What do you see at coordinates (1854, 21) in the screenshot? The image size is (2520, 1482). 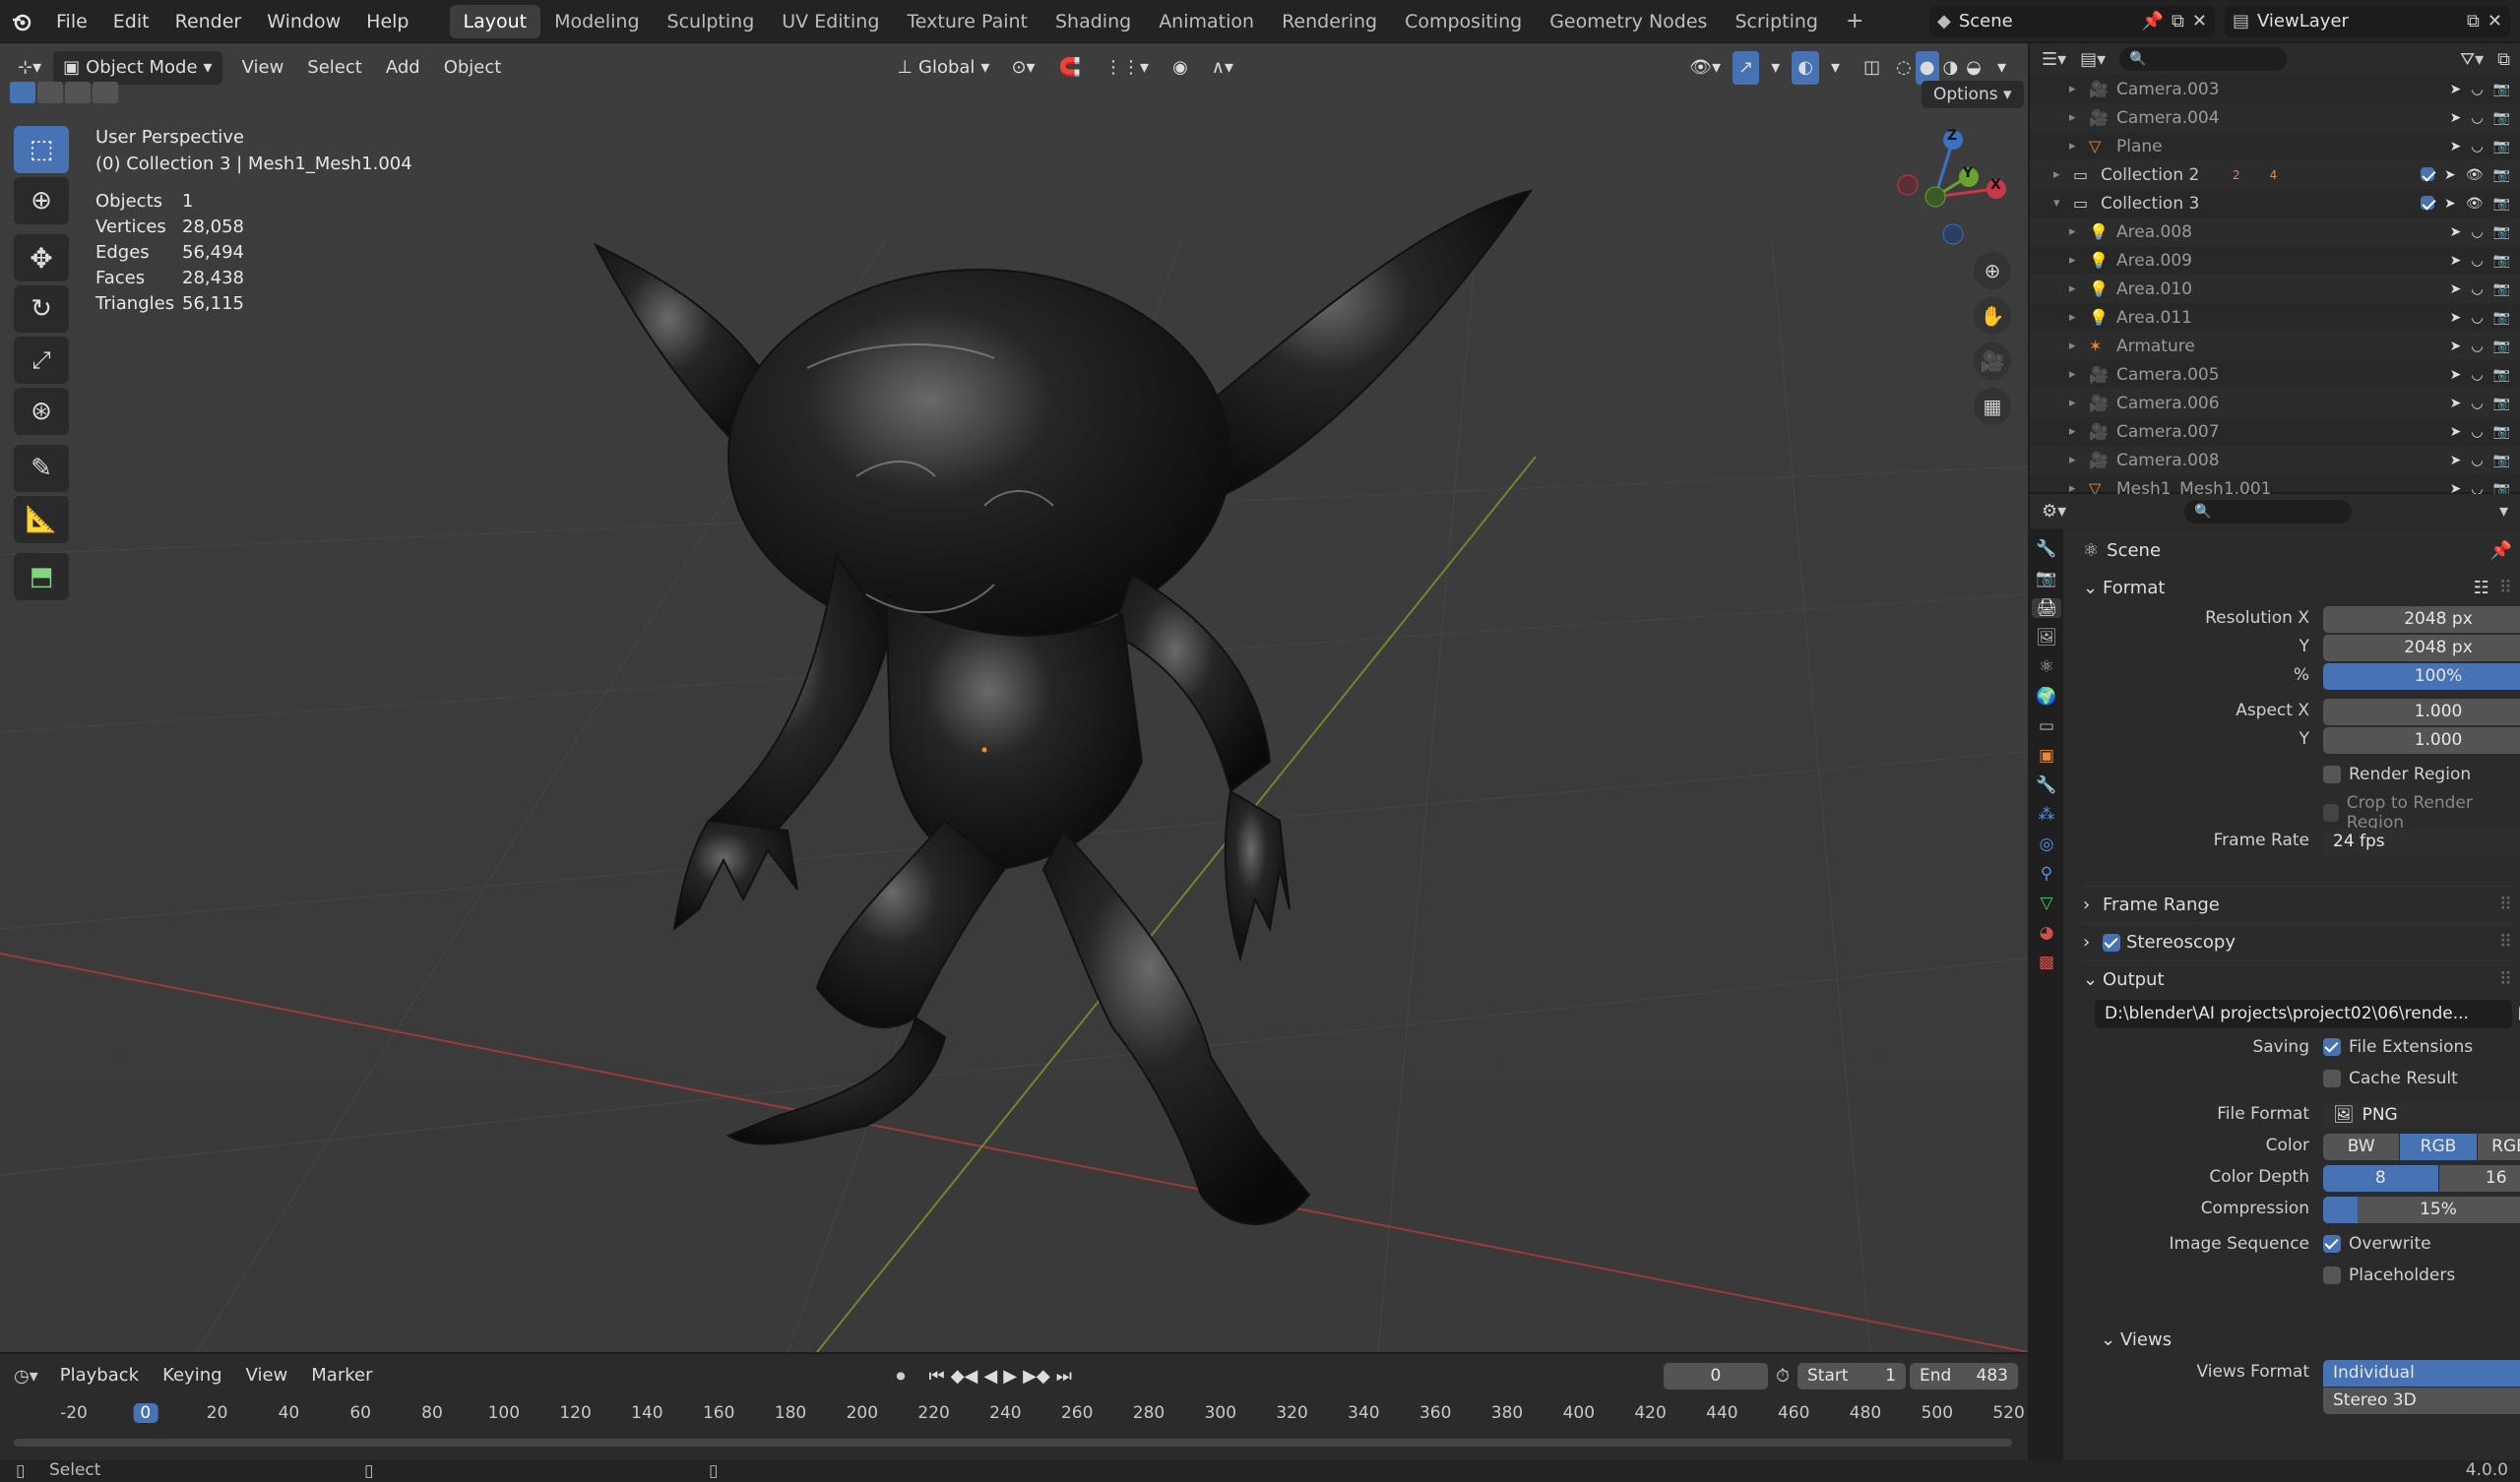 I see `add-workspace-button: +` at bounding box center [1854, 21].